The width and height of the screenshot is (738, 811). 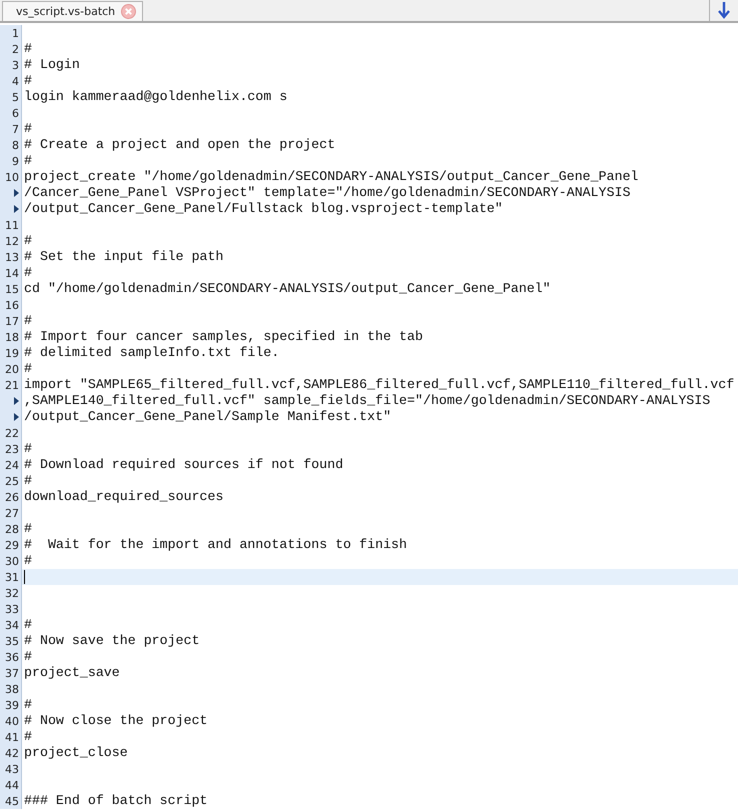 I want to click on line-number: 6, so click(x=15, y=113).